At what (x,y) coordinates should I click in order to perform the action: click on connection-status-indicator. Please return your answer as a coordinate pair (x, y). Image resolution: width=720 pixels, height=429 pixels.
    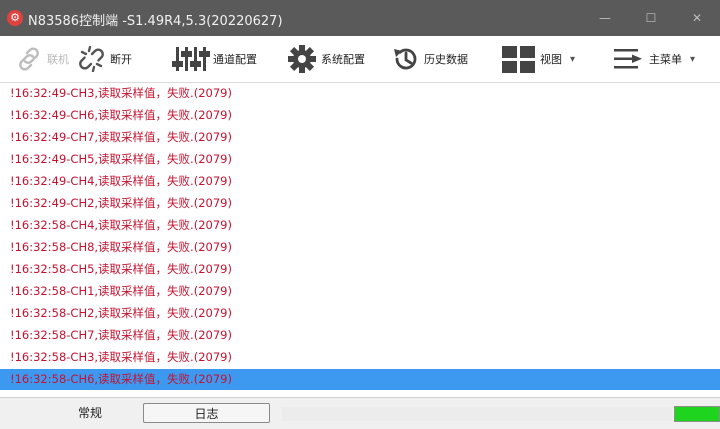
    Looking at the image, I should click on (697, 414).